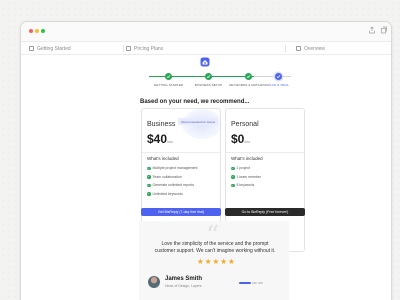 This screenshot has height=300, width=400. I want to click on avatar, so click(154, 282).